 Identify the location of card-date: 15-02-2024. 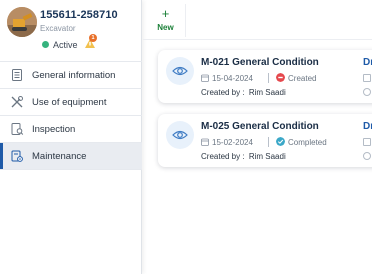
(232, 142).